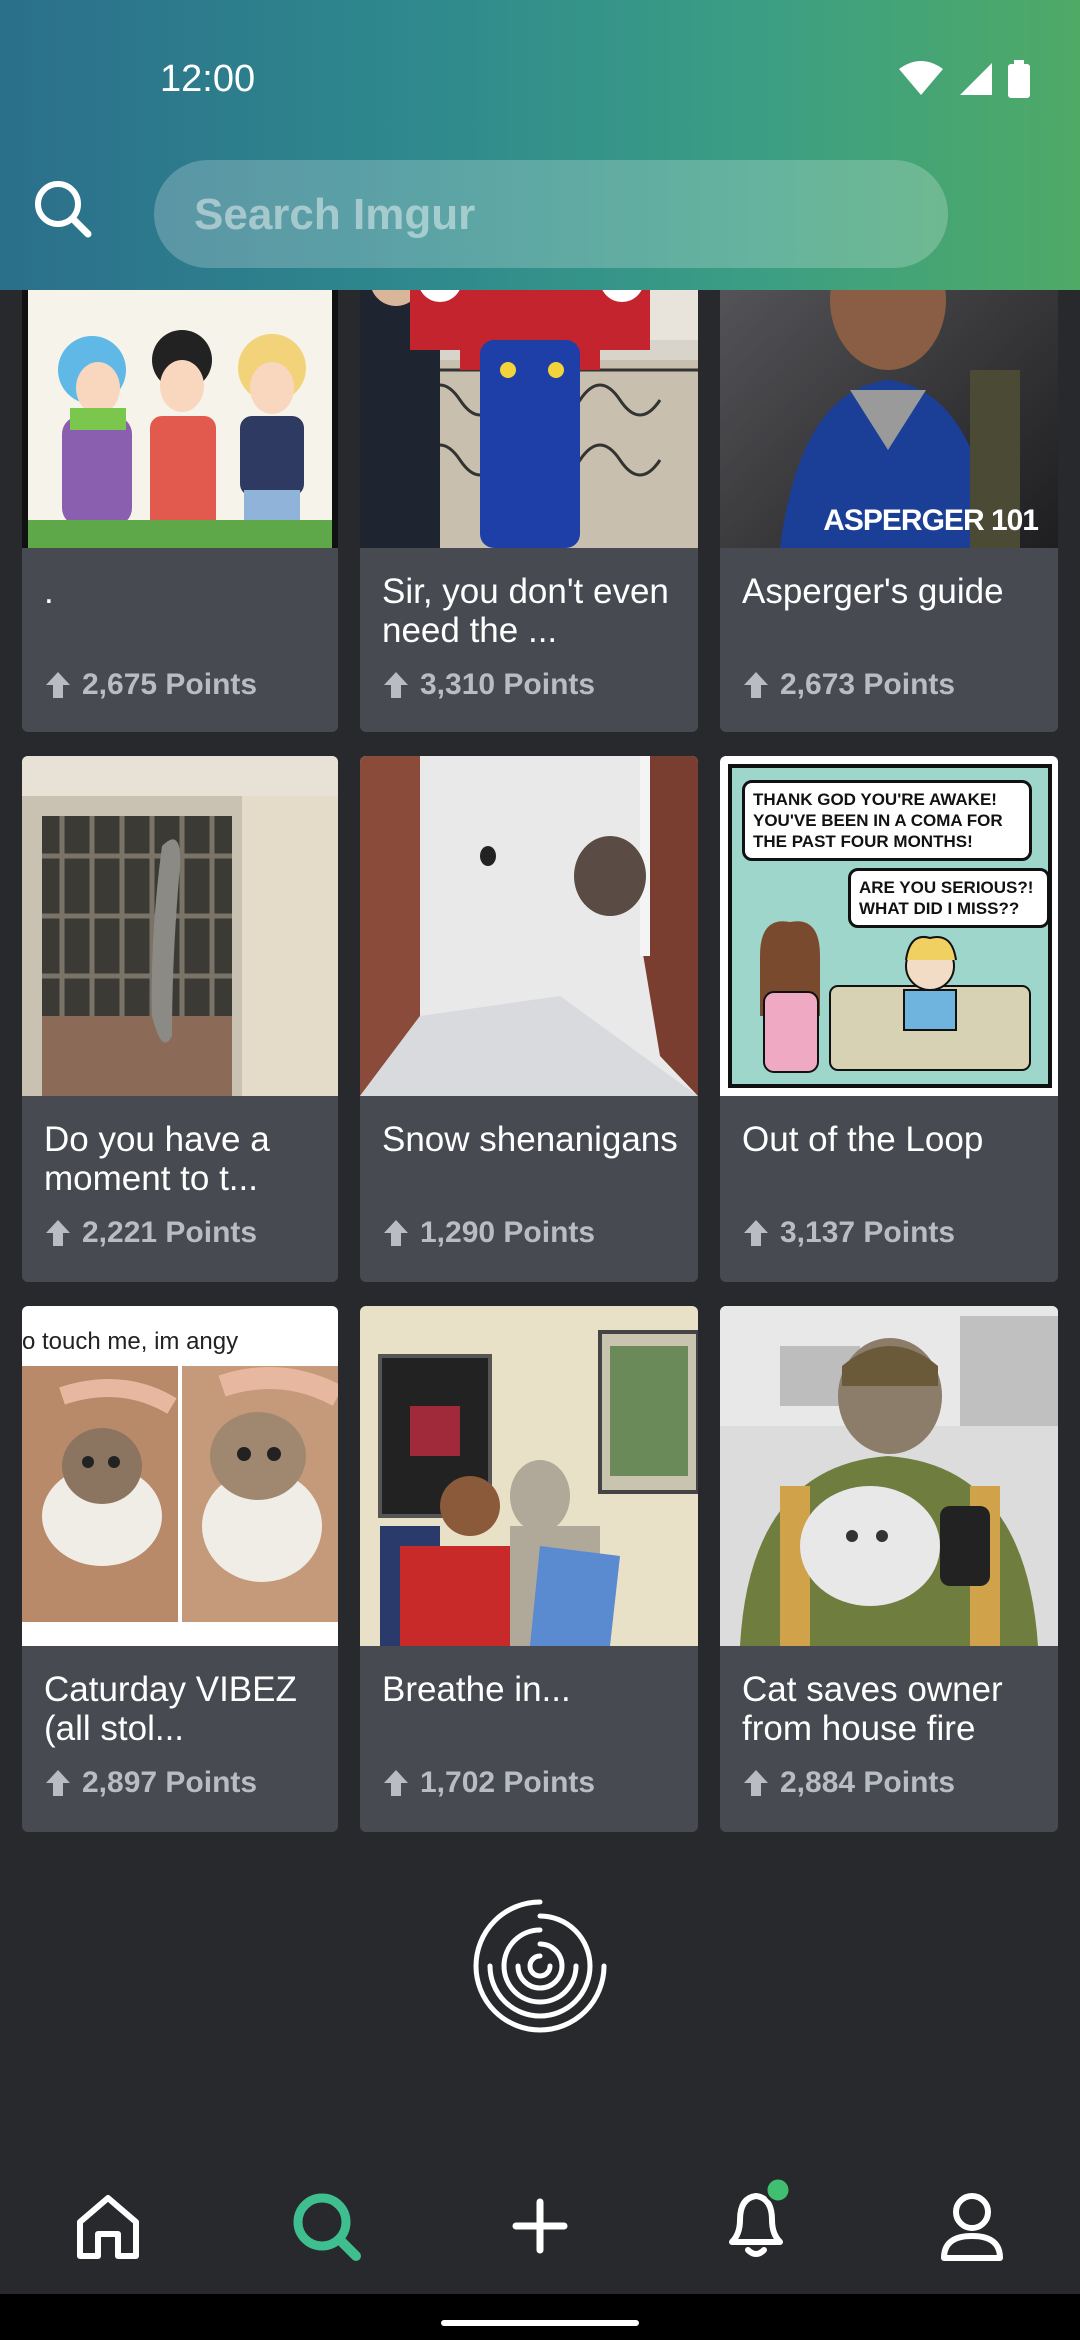 This screenshot has width=1080, height=2340. Describe the element at coordinates (540, 2323) in the screenshot. I see `gesture-handle` at that location.